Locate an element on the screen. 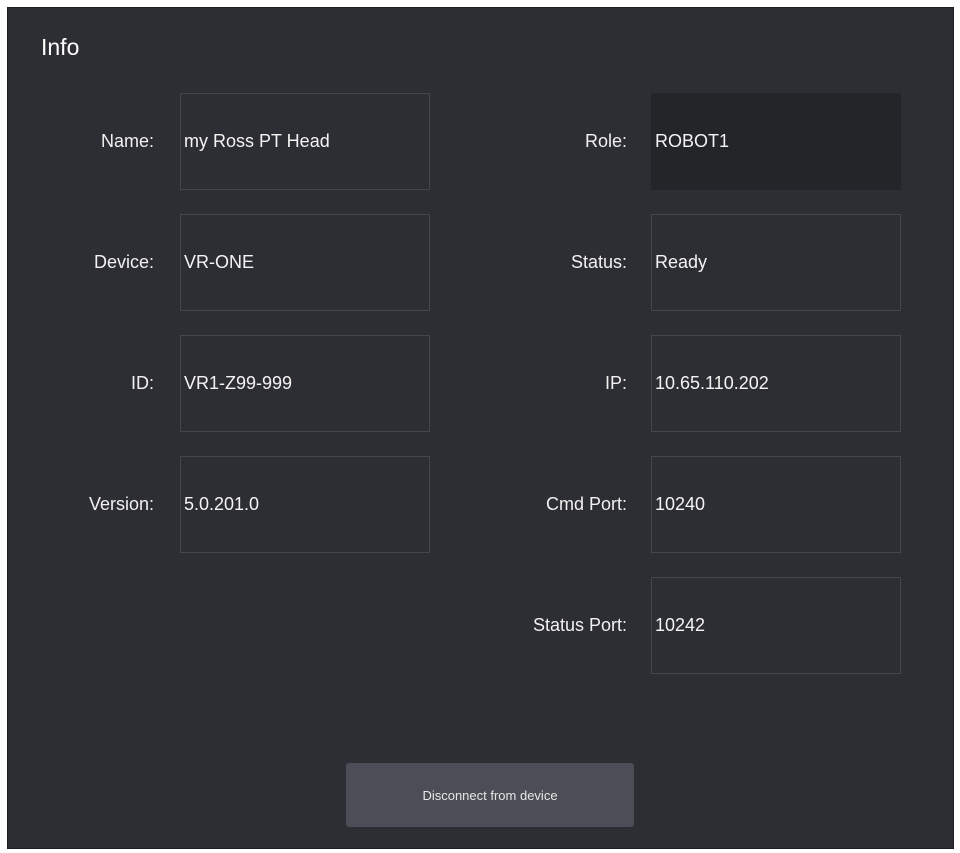 Image resolution: width=960 pixels, height=853 pixels. disconnect-button: Disconnect from device is located at coordinates (490, 795).